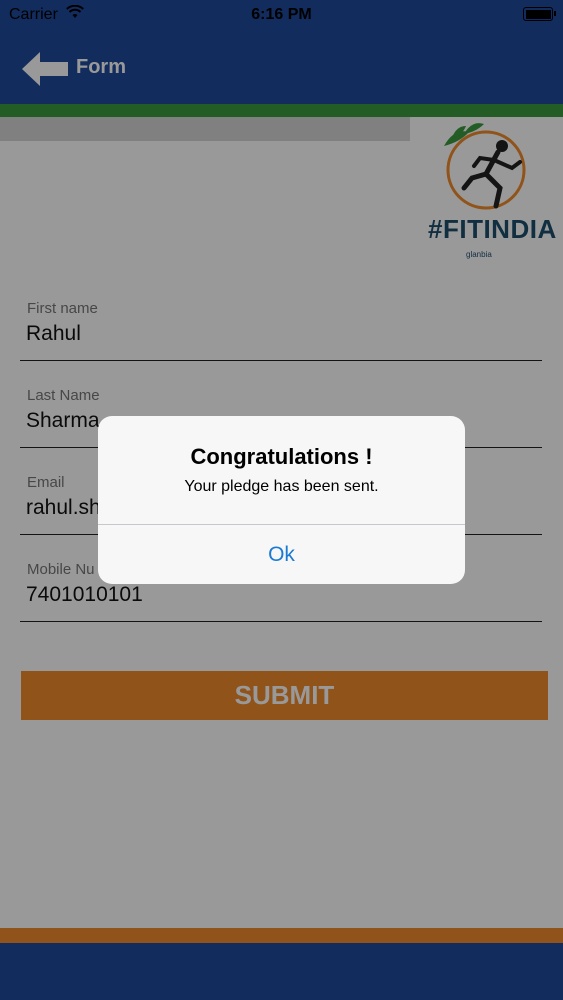  I want to click on alert-message: Your pledge has been sent., so click(281, 486).